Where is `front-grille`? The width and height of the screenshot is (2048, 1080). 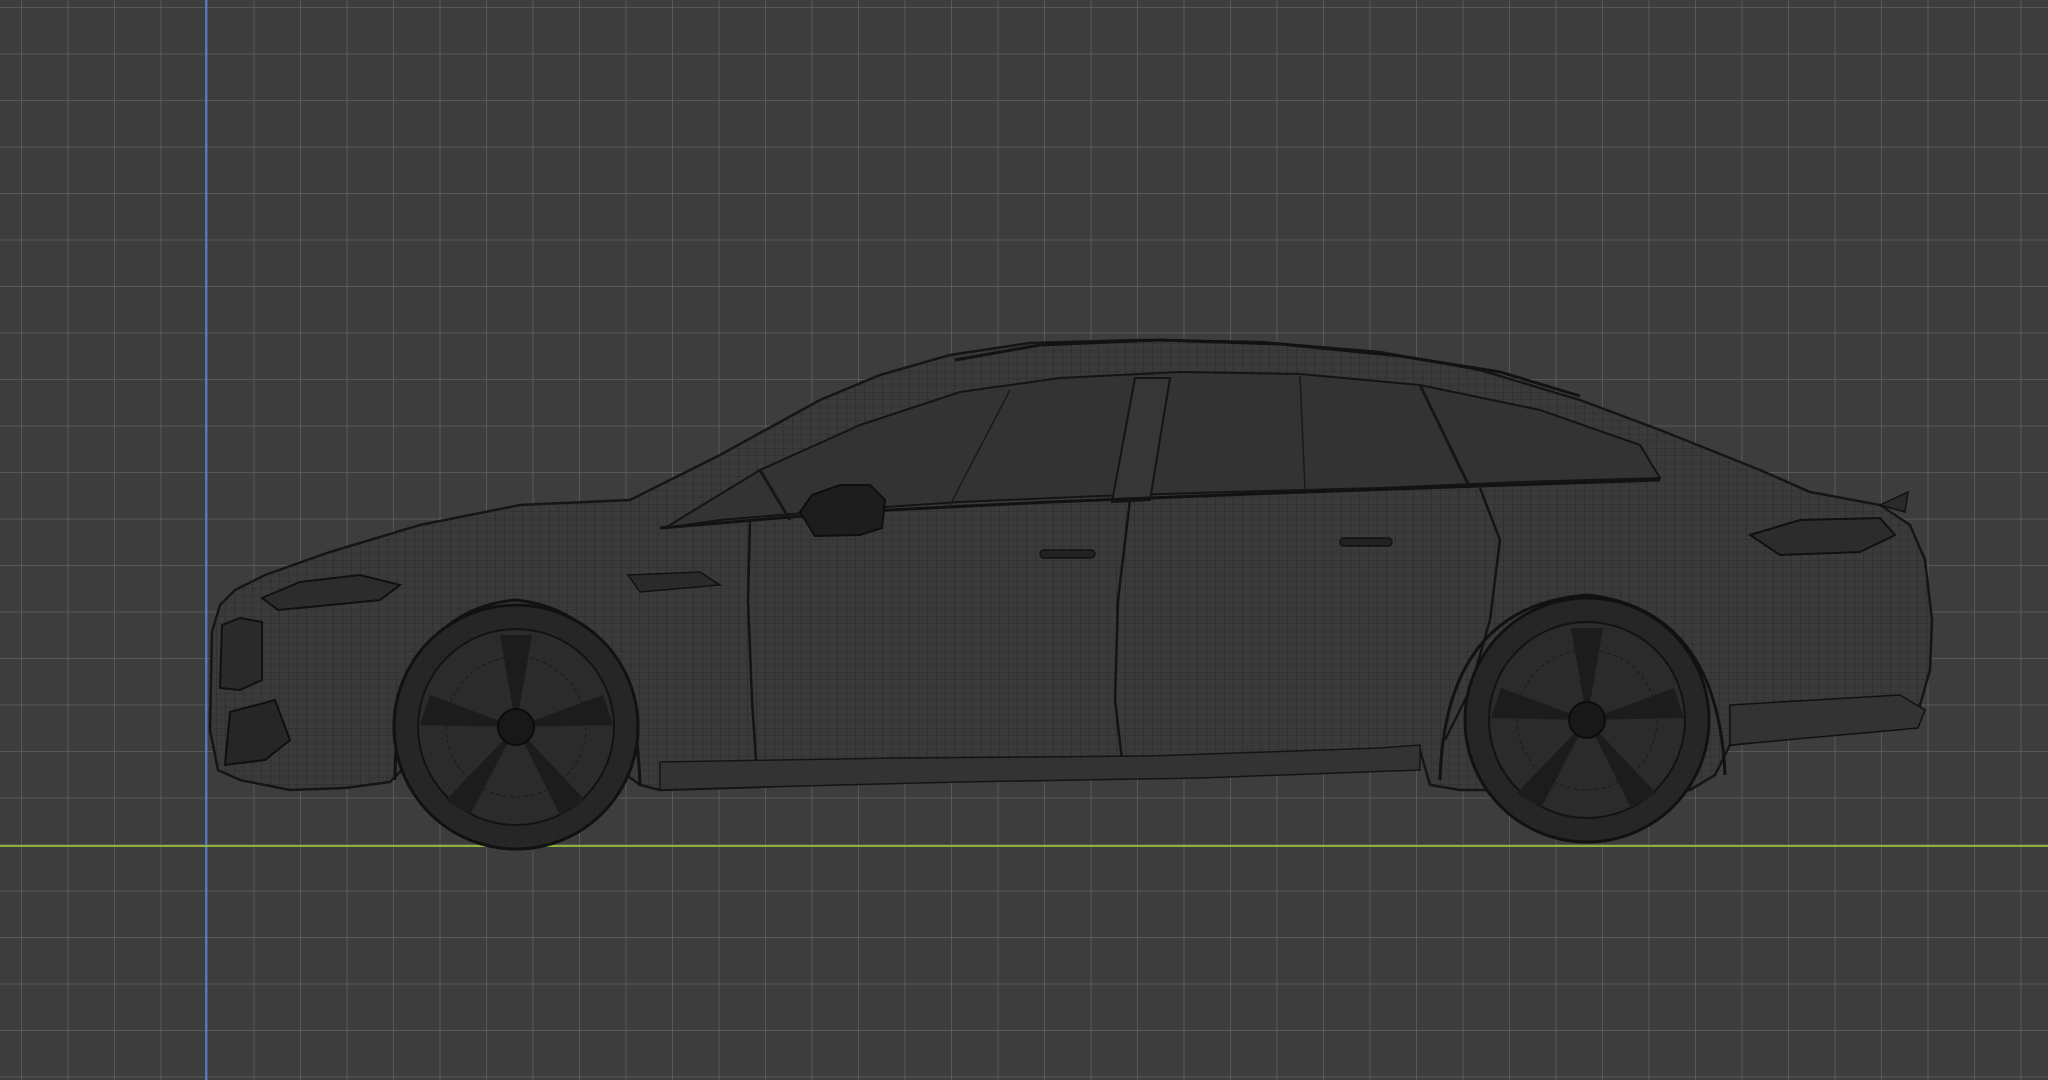
front-grille is located at coordinates (240, 654).